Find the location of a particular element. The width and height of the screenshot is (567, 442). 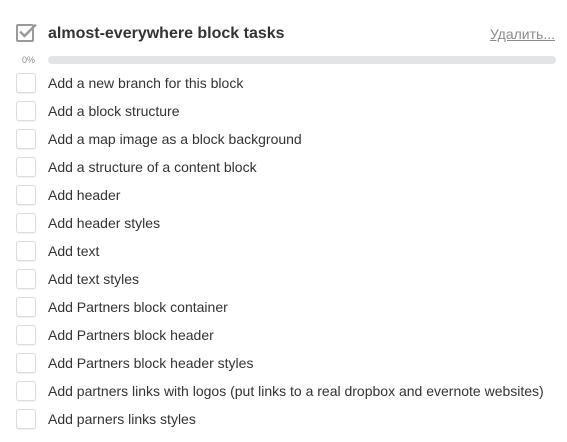

checklist-item-label: Add text is located at coordinates (73, 251).